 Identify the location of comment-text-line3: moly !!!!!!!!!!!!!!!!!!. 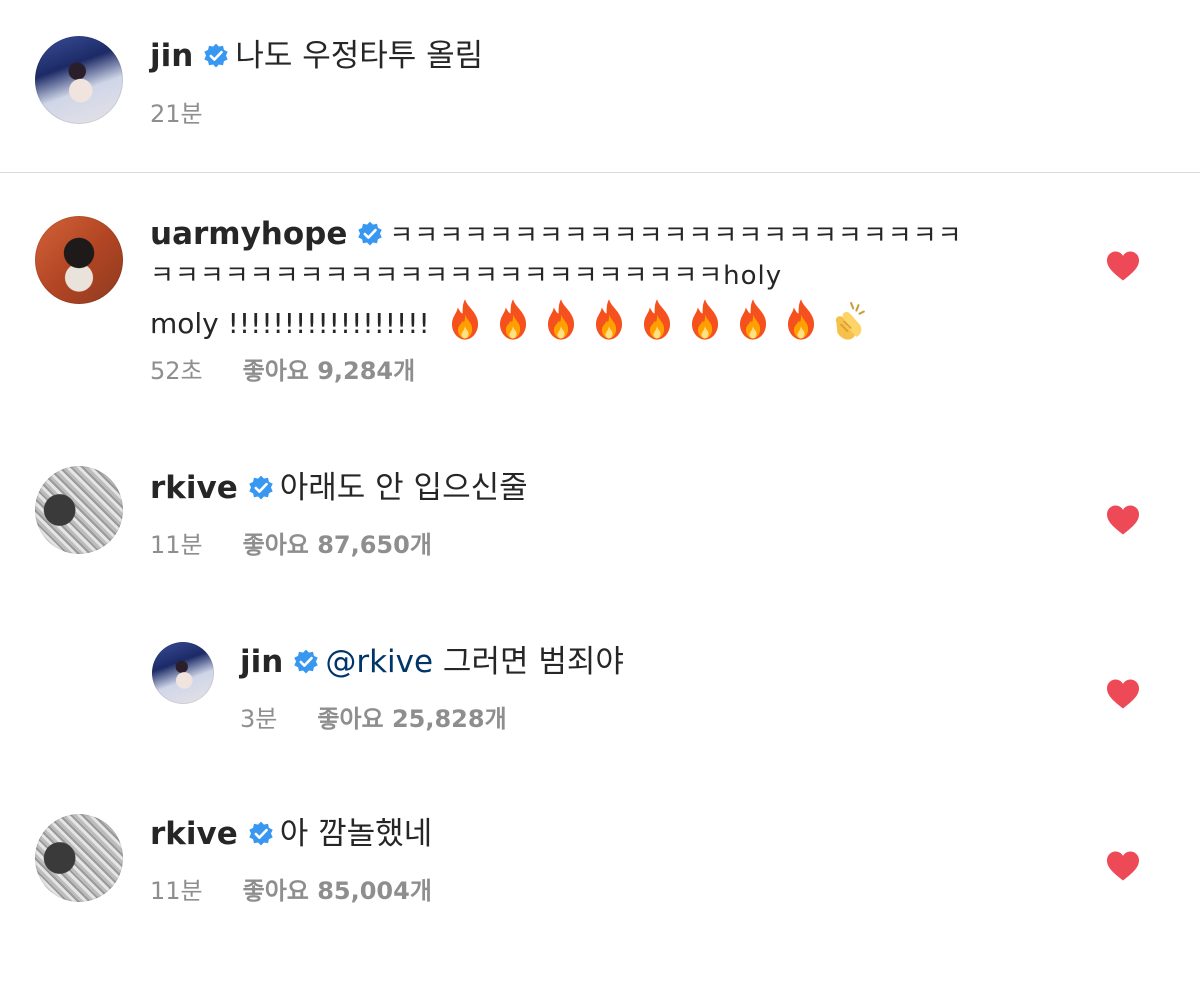
(290, 323).